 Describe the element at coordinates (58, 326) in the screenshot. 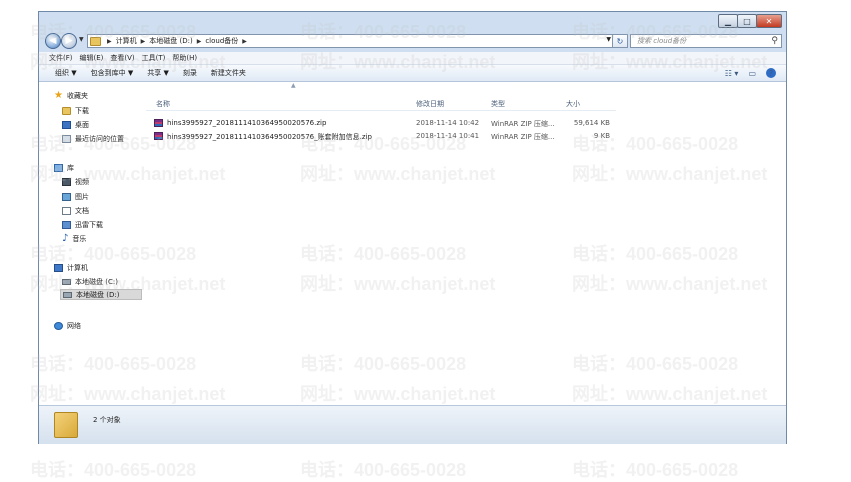

I see `network-icon` at that location.